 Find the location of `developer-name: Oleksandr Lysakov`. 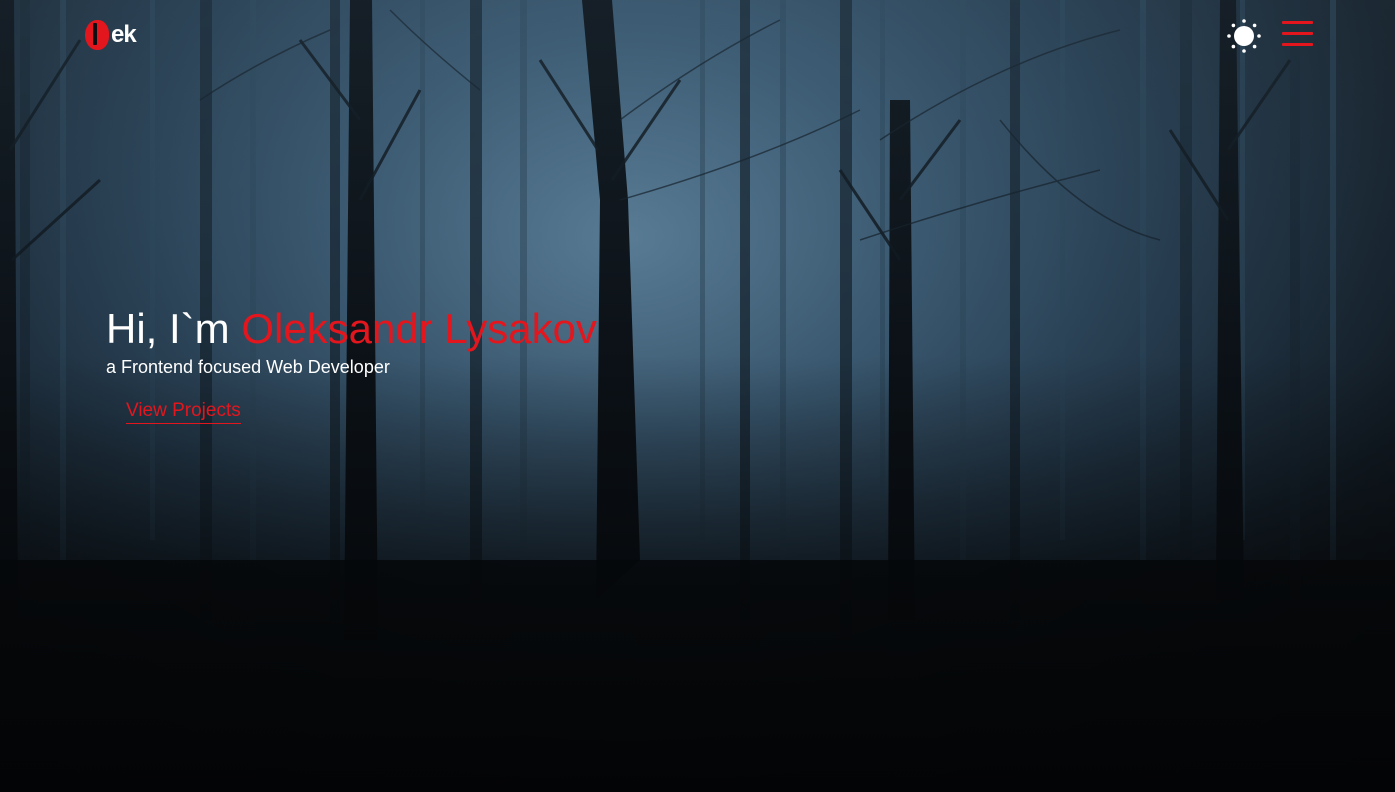

developer-name: Oleksandr Lysakov is located at coordinates (419, 328).